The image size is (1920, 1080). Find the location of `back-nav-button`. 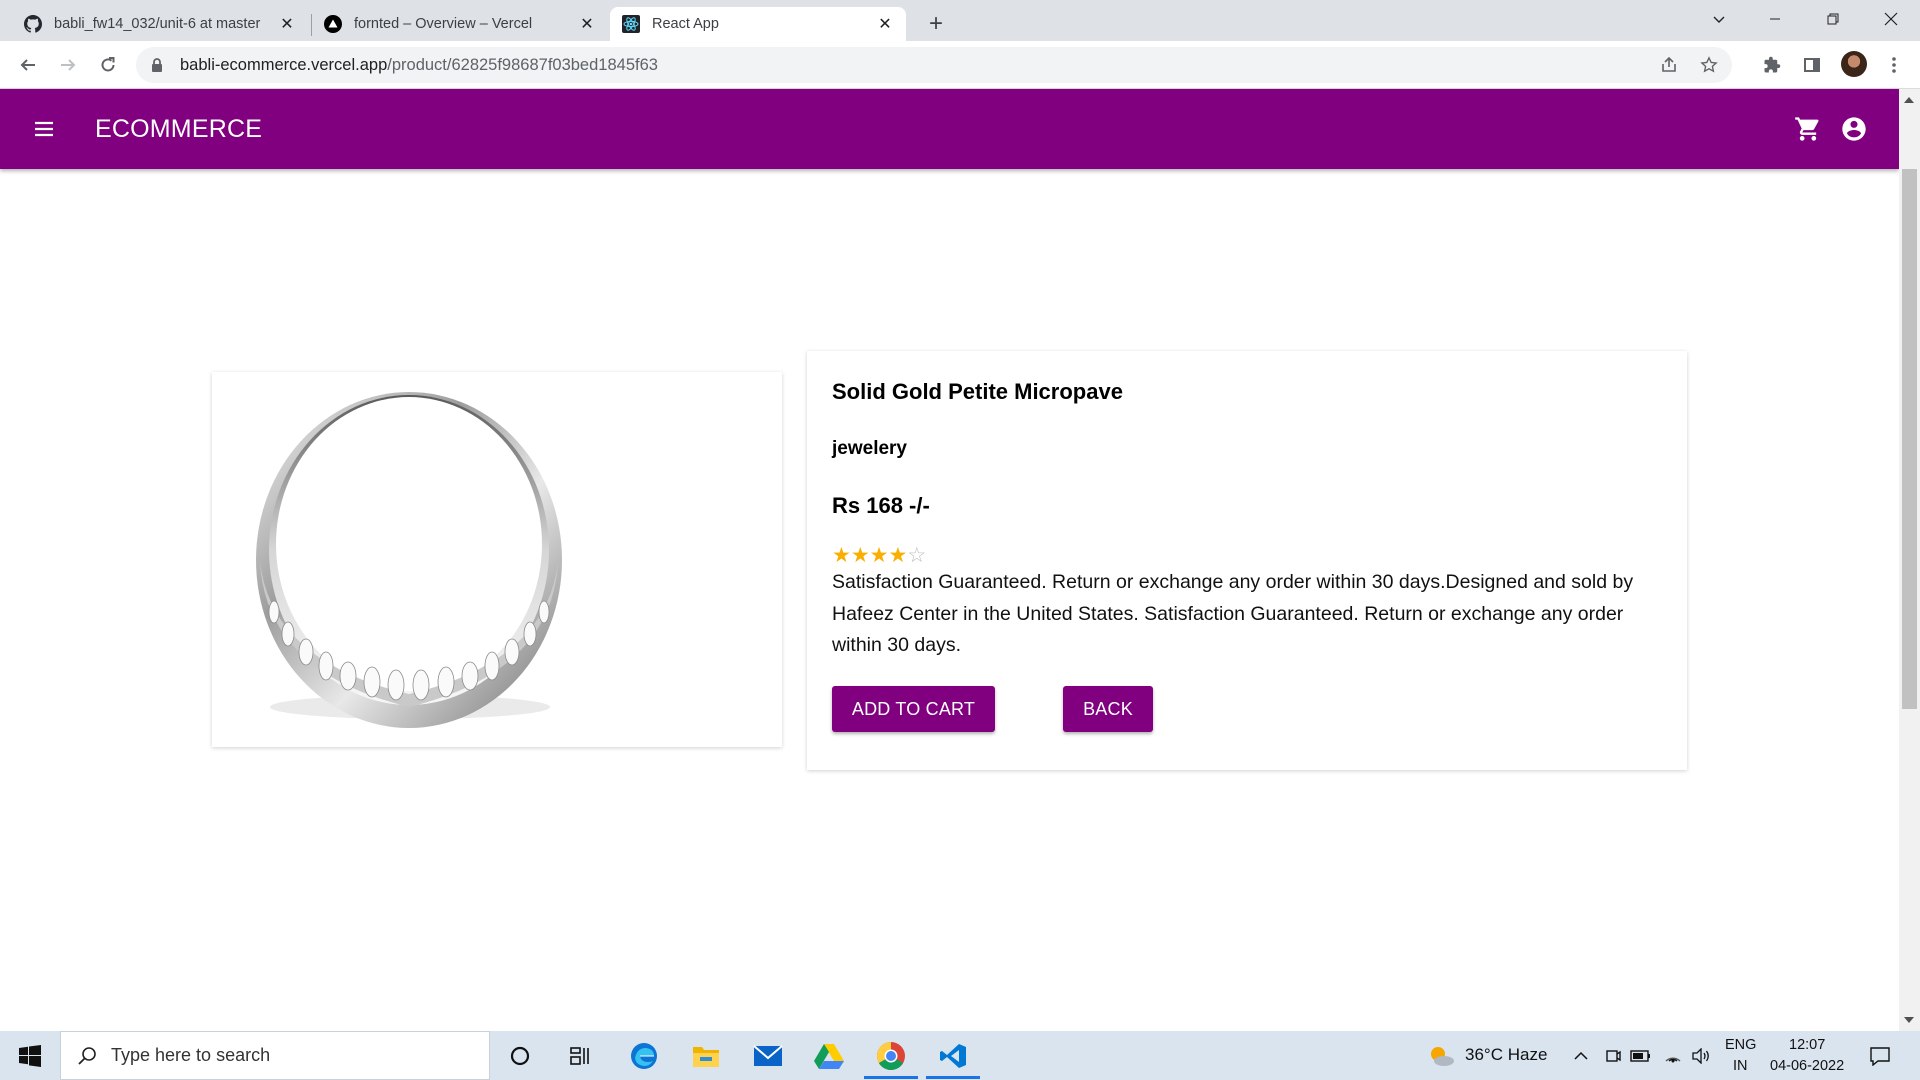

back-nav-button is located at coordinates (28, 65).